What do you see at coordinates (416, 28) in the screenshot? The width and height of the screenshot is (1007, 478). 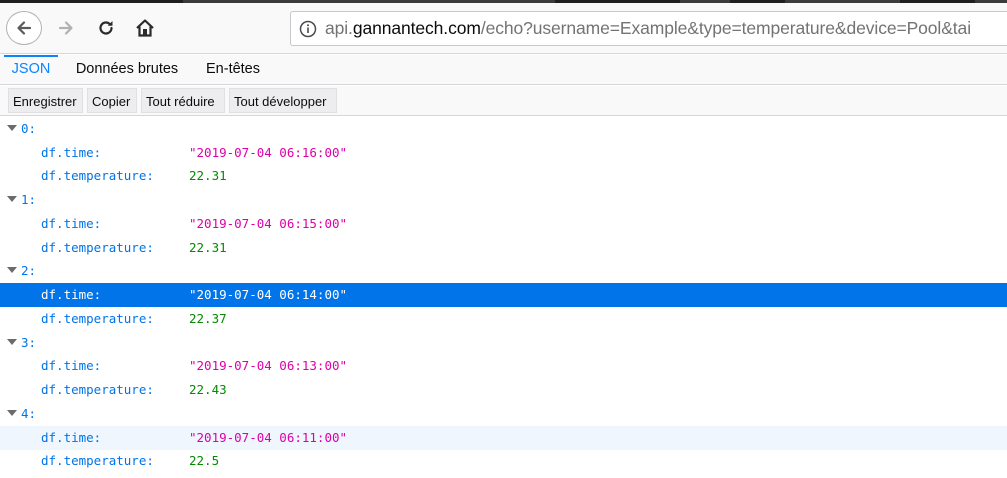 I see `url-host: gannantech.com` at bounding box center [416, 28].